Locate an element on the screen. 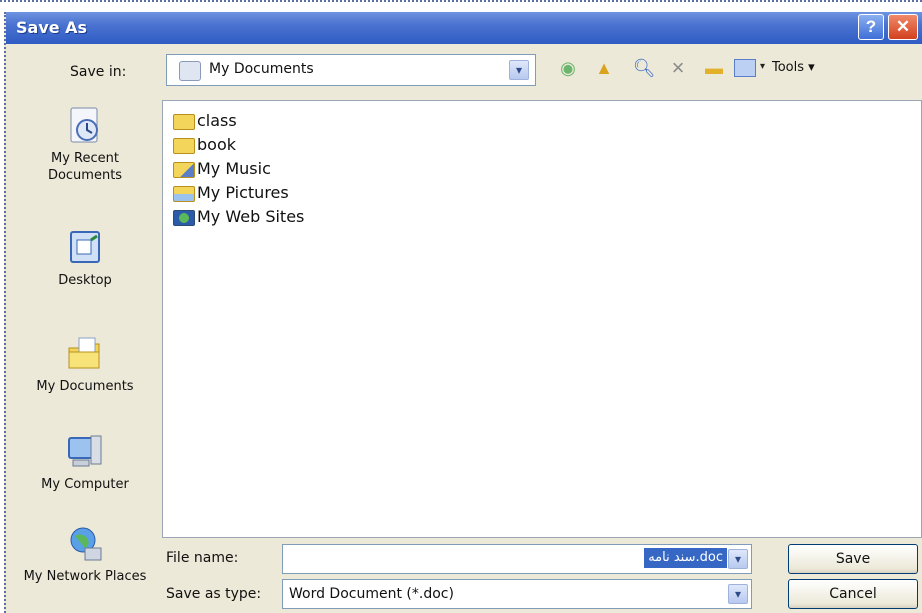  place-label: Desktop is located at coordinates (85, 280).